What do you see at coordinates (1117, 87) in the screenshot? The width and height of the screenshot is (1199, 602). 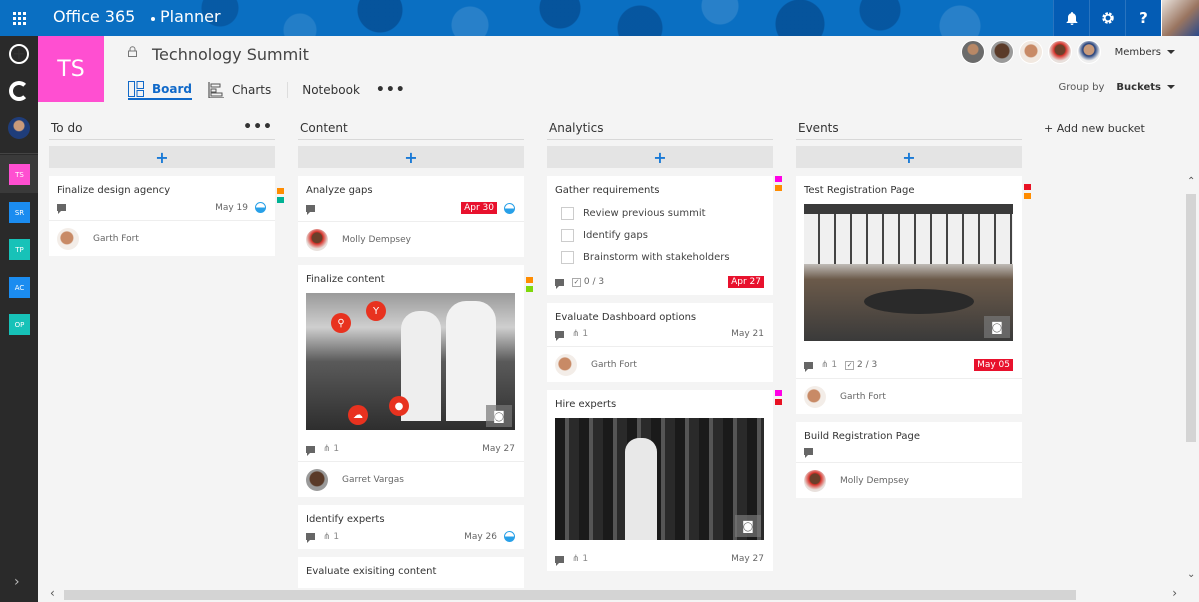 I see `group-by-control: Group by Buckets` at bounding box center [1117, 87].